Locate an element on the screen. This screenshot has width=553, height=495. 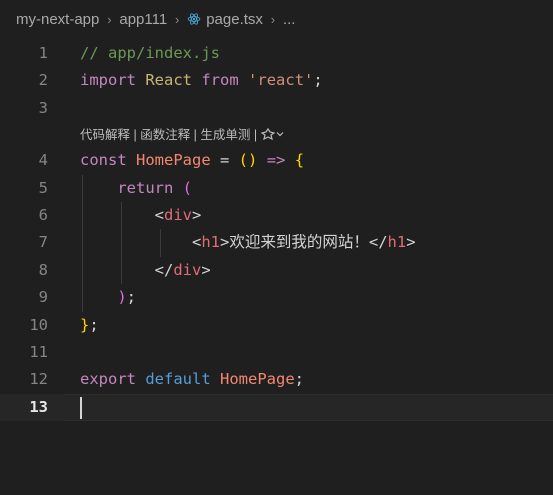
code-token: default is located at coordinates (178, 379).